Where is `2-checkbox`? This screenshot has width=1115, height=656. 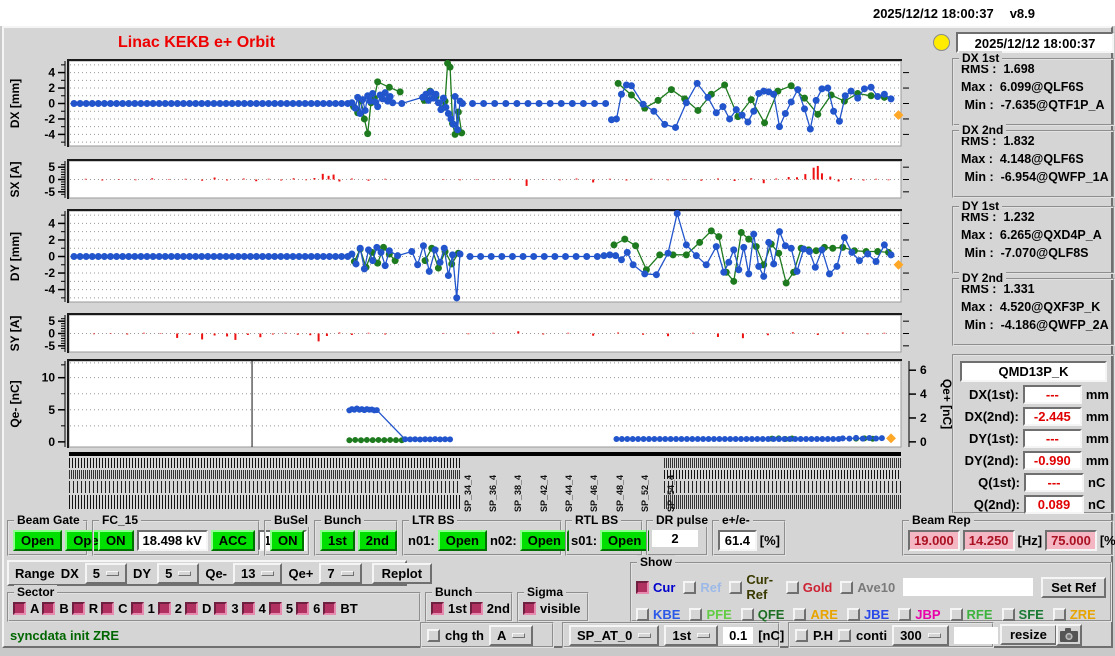 2-checkbox is located at coordinates (164, 608).